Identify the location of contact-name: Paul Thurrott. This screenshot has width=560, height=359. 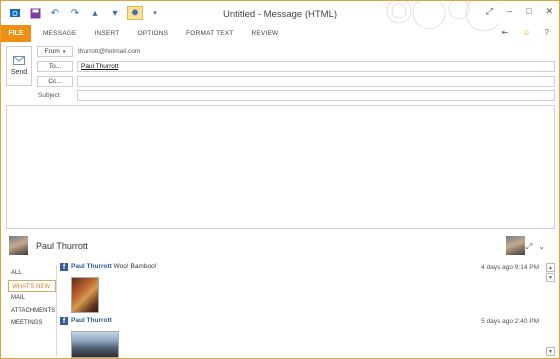
(62, 246).